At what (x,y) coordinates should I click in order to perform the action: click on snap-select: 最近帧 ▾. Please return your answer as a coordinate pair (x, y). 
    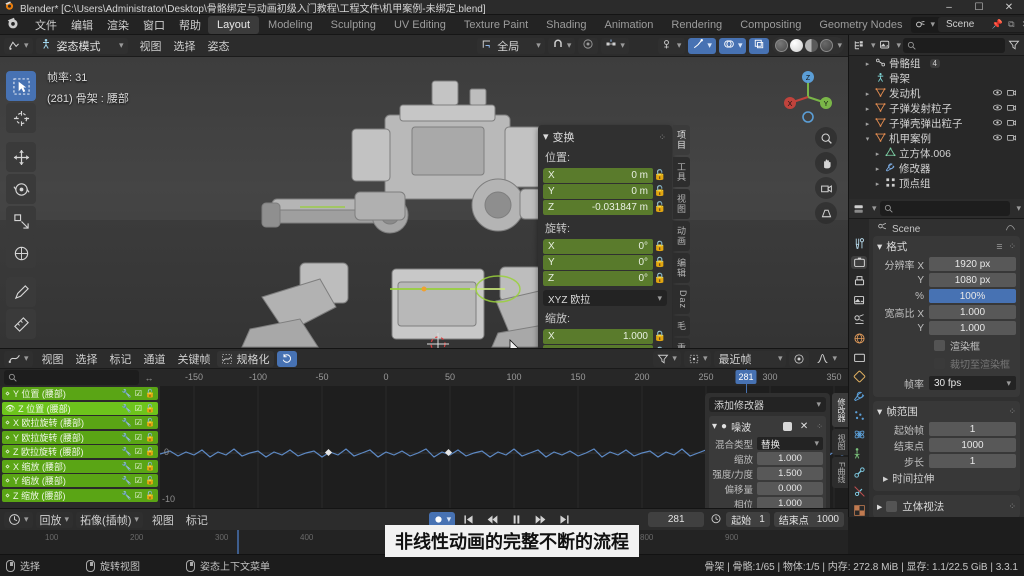
    Looking at the image, I should click on (750, 358).